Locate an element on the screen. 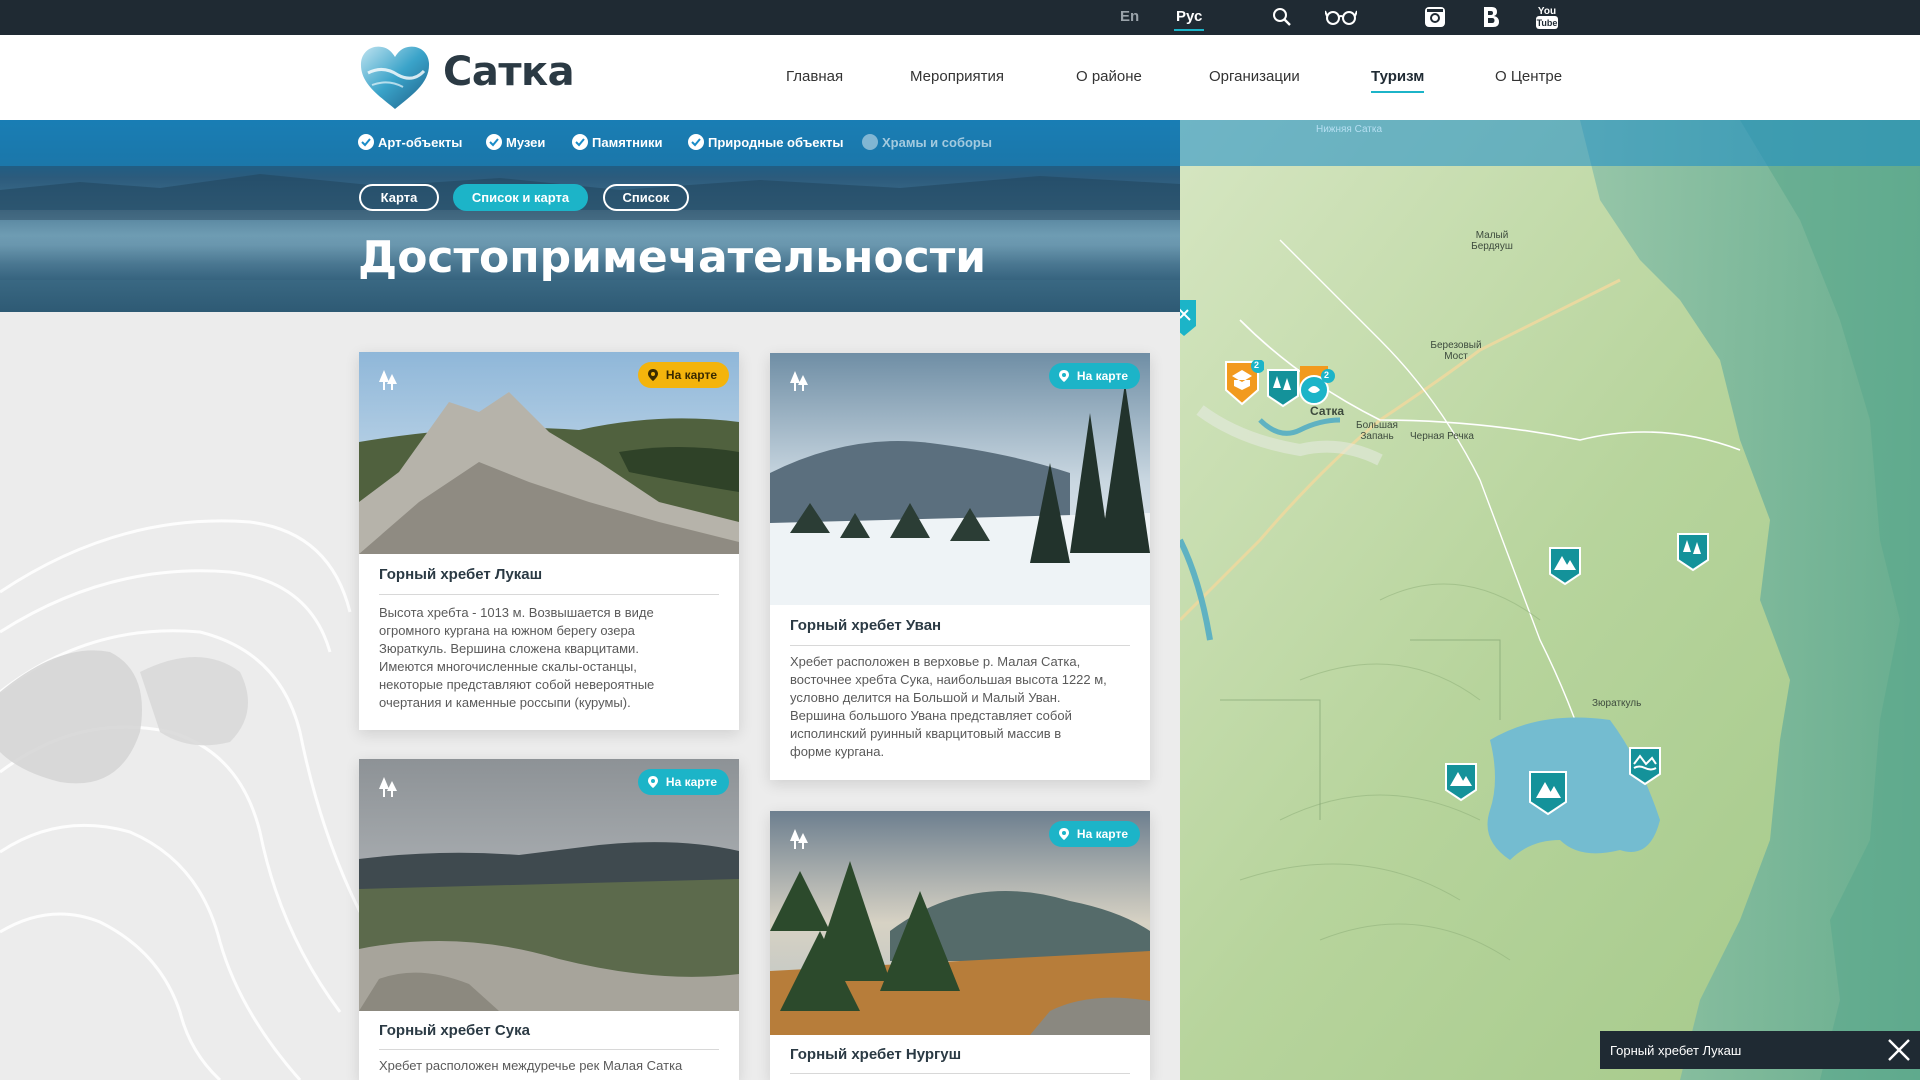 This screenshot has width=1920, height=1080. heart-logo-icon is located at coordinates (395, 77).